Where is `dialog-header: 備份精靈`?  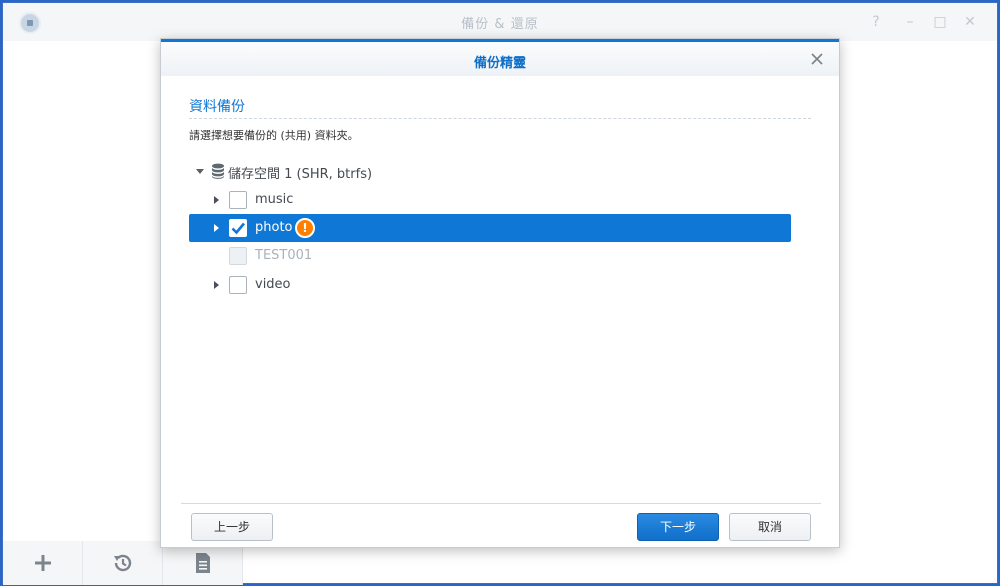
dialog-header: 備份精靈 is located at coordinates (500, 59).